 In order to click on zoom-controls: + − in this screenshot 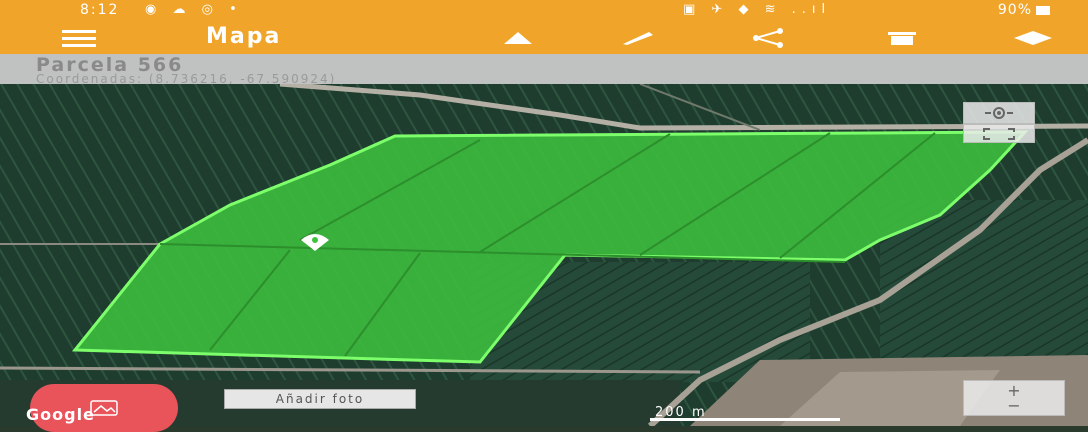, I will do `click(1014, 398)`.